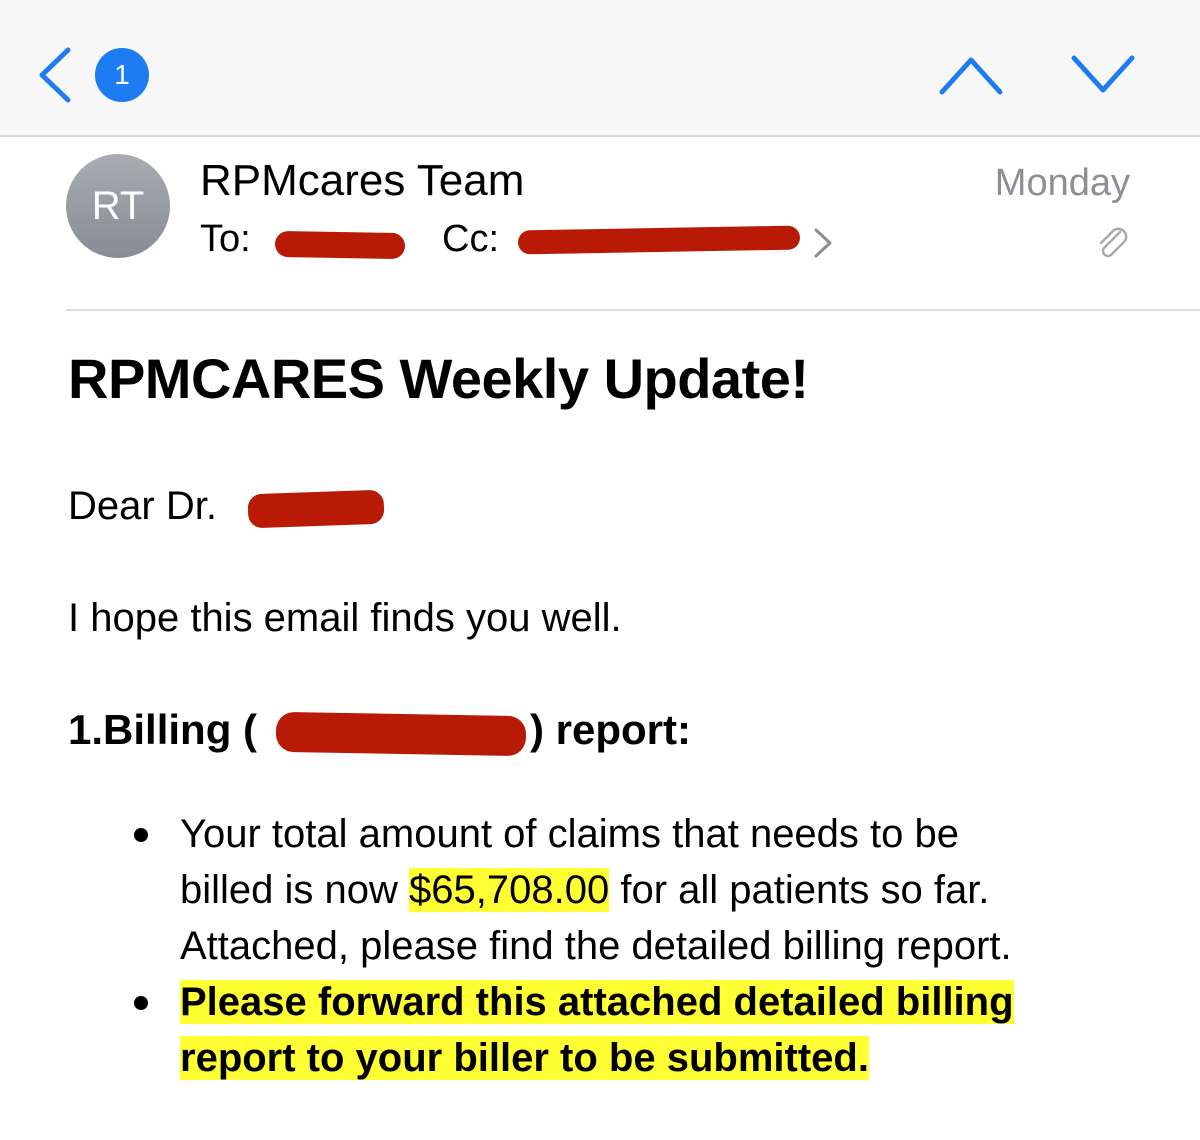 This screenshot has width=1200, height=1140. I want to click on bullet1-post: for all patients so far., so click(799, 890).